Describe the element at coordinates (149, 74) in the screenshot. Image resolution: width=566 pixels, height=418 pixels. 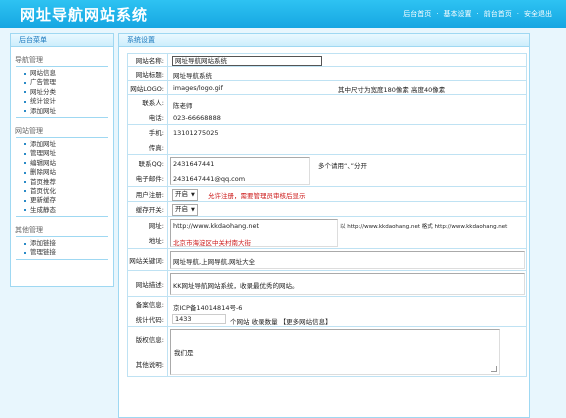
I see `label-site-title: 网站标题:` at that location.